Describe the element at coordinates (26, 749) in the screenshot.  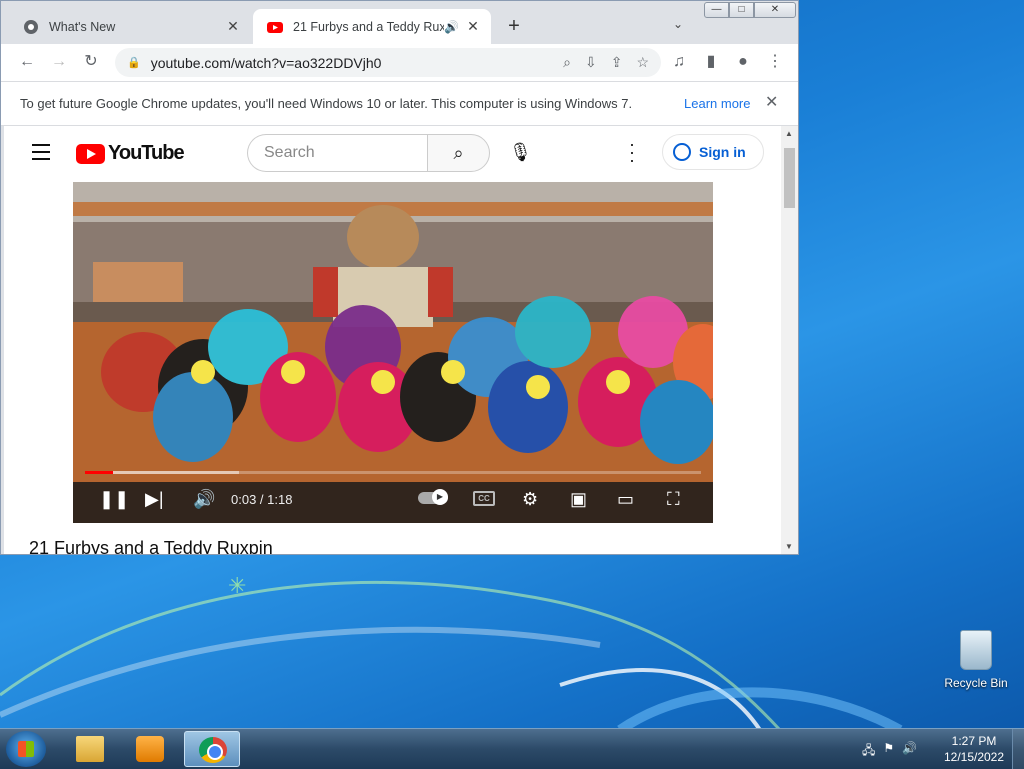
I see `start-button` at that location.